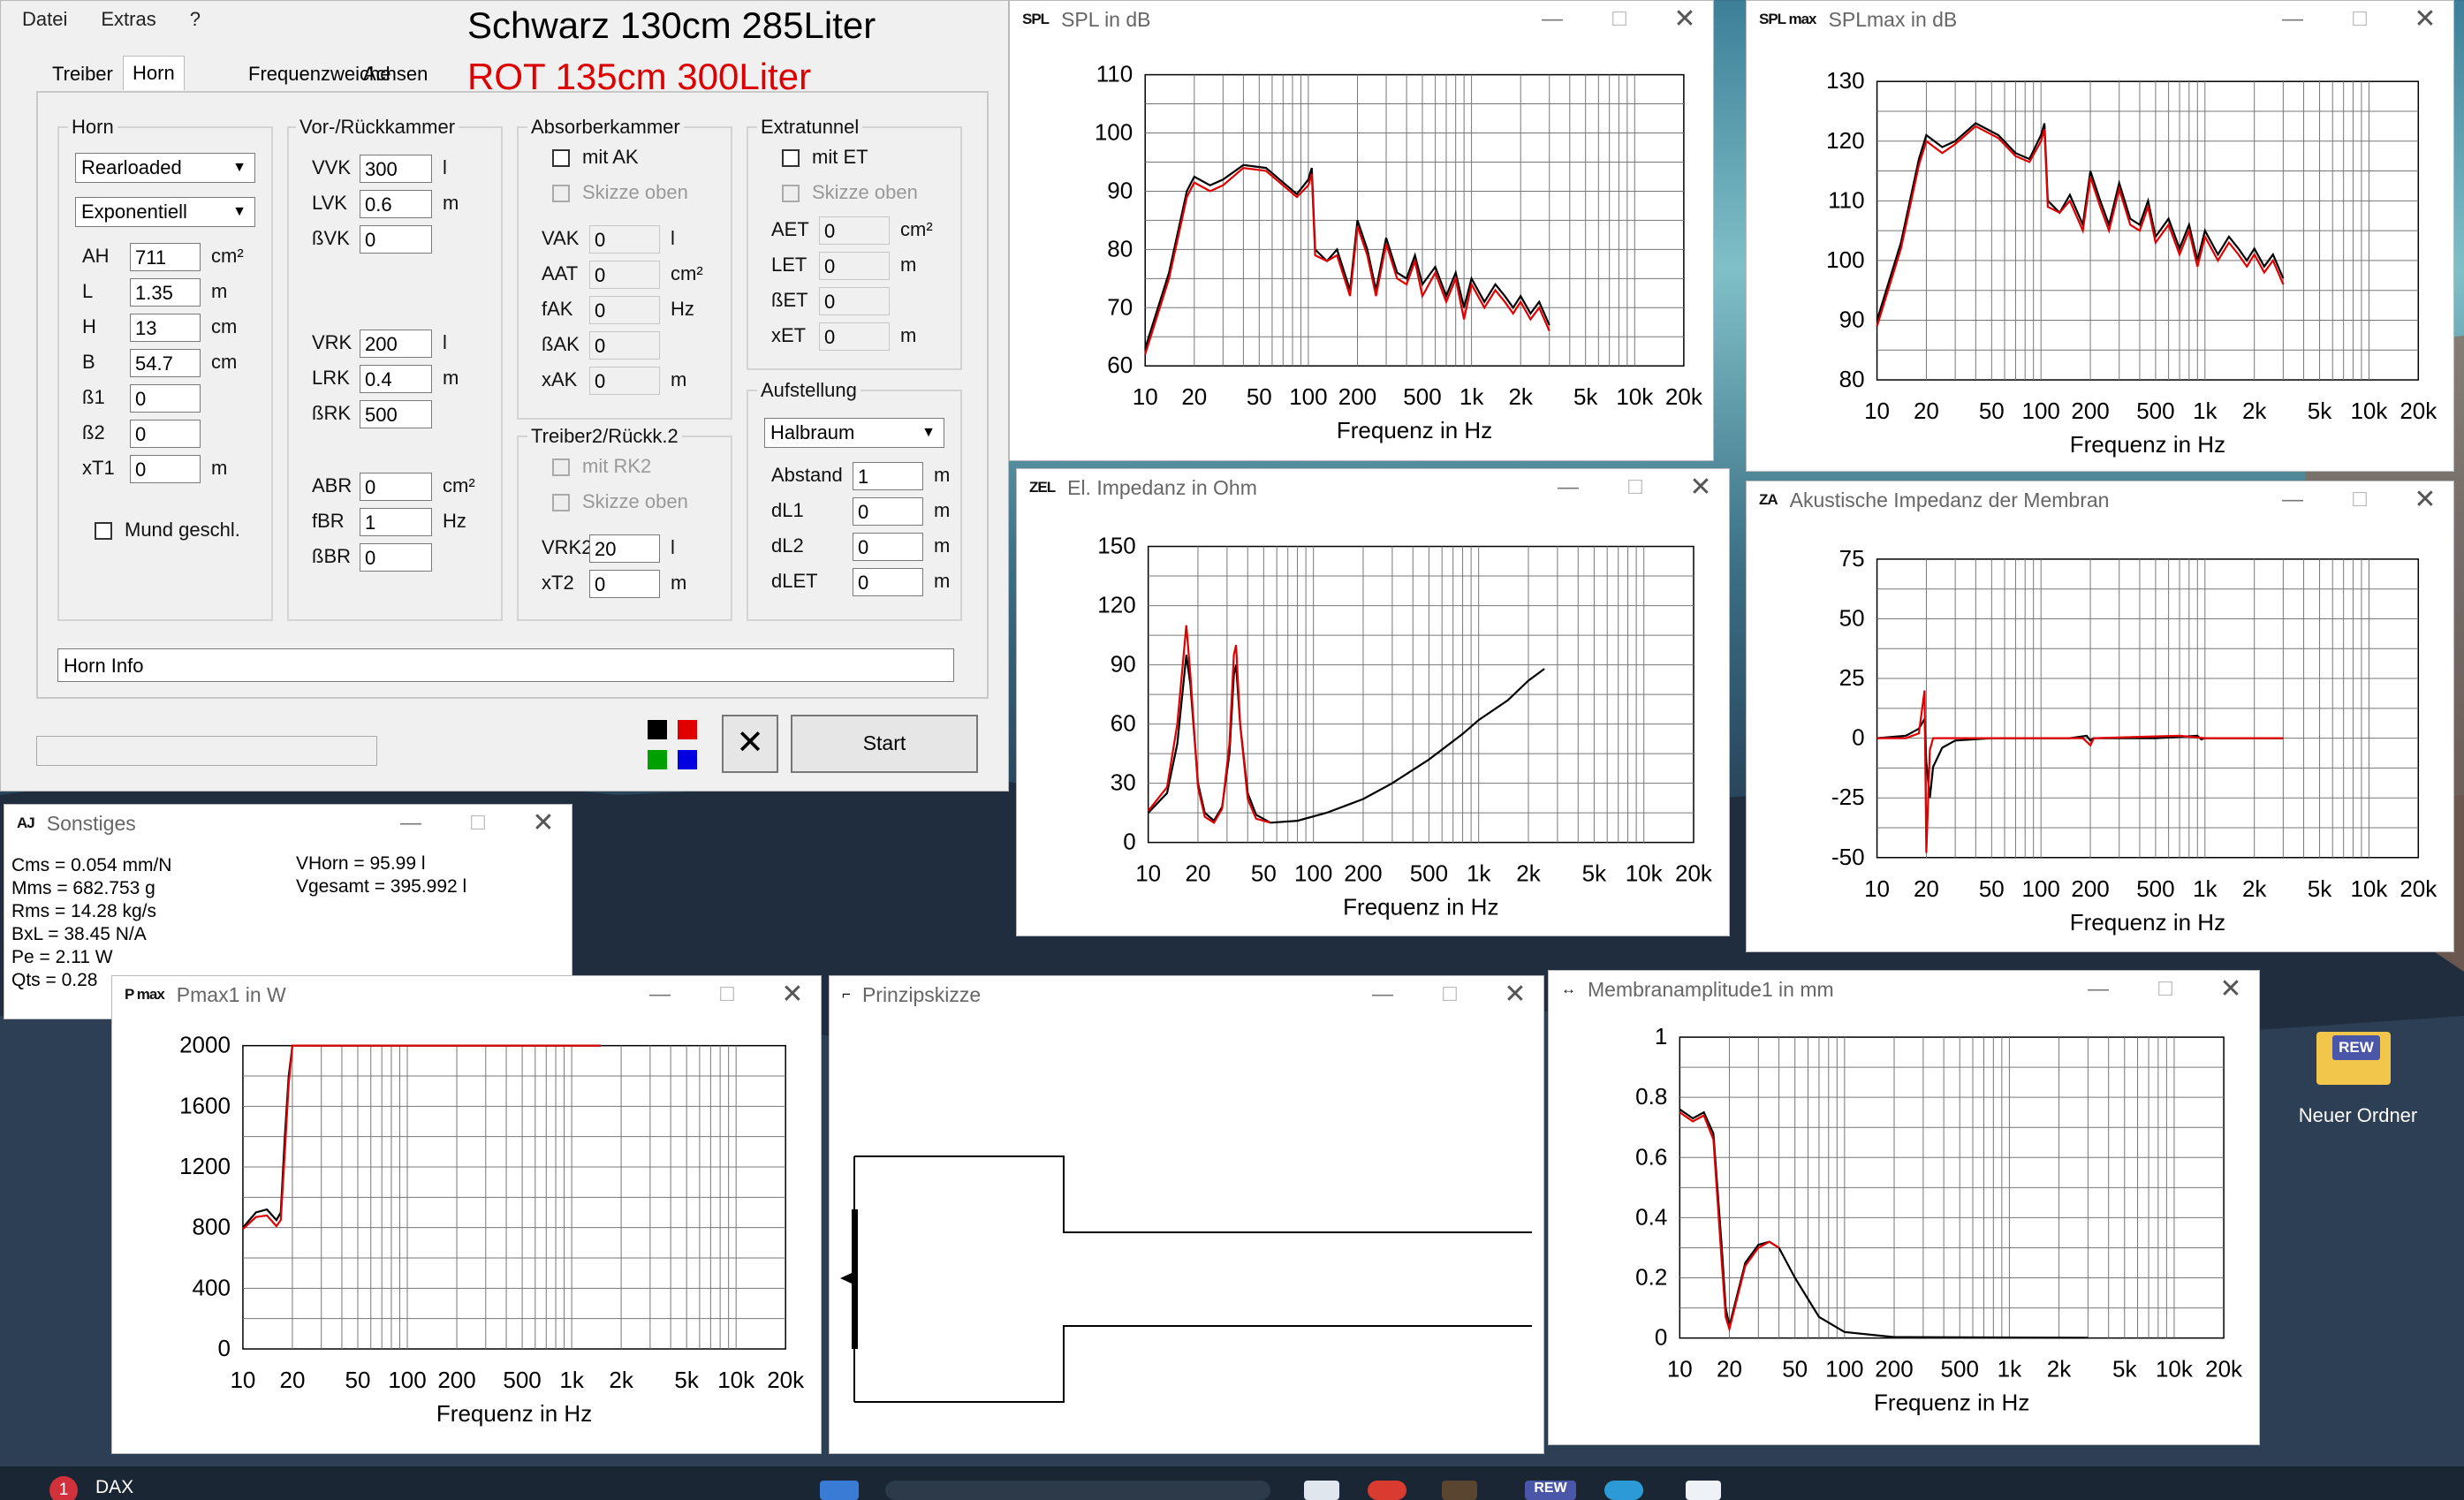  Describe the element at coordinates (1893, 19) in the screenshot. I see `splmax-title: SPLmax in dB` at that location.